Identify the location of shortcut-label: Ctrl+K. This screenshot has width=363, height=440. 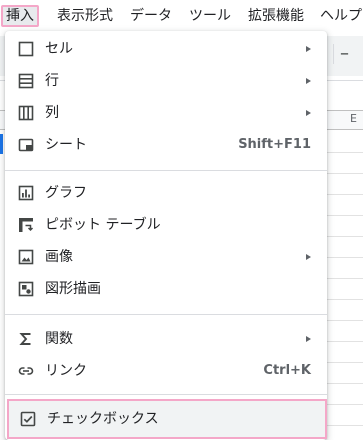
(287, 370).